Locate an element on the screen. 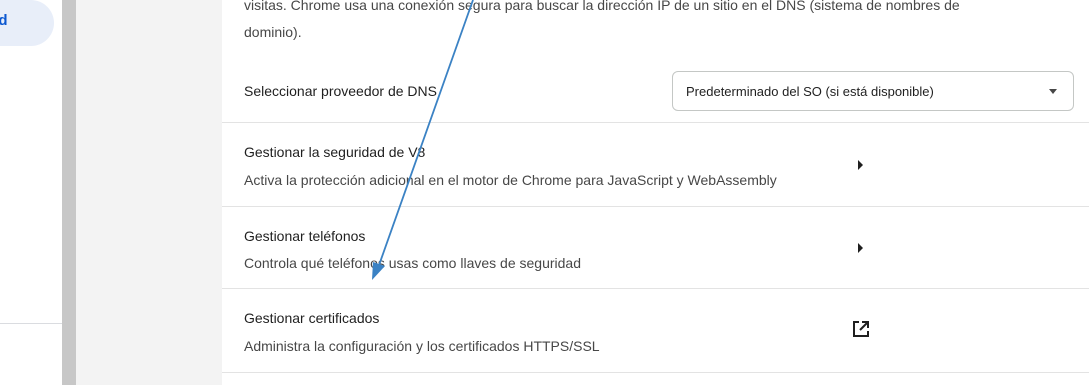  manage-certificates-title: Gestionar certificados is located at coordinates (312, 318).